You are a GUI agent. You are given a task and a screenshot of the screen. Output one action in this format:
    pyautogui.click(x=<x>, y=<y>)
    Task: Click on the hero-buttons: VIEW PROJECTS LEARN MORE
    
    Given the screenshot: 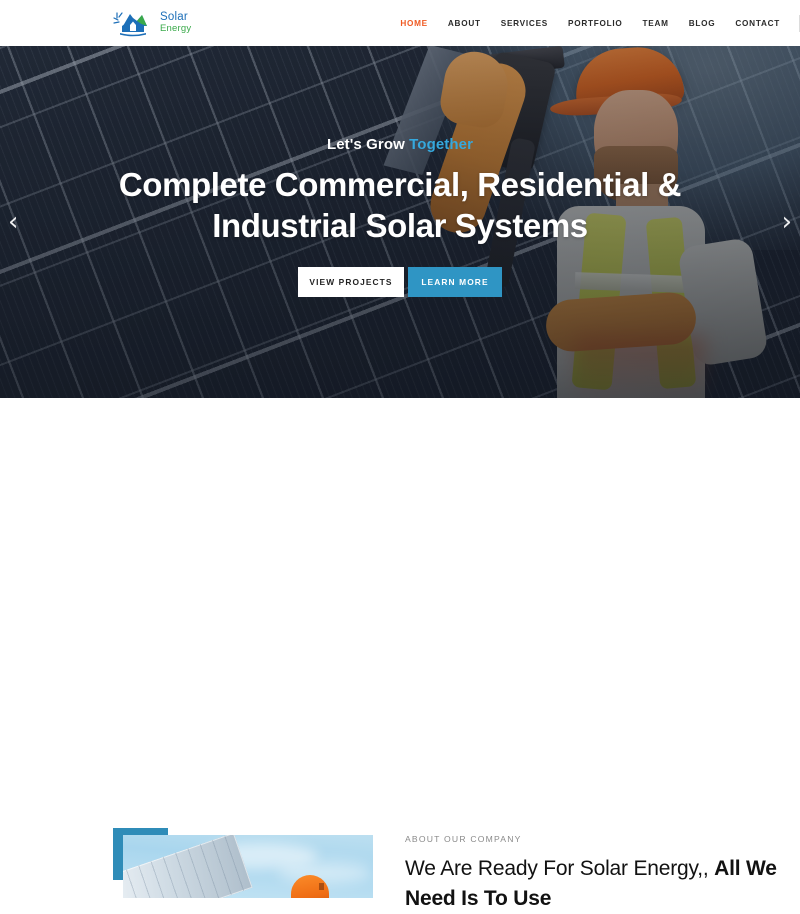 What is the action you would take?
    pyautogui.click(x=400, y=281)
    